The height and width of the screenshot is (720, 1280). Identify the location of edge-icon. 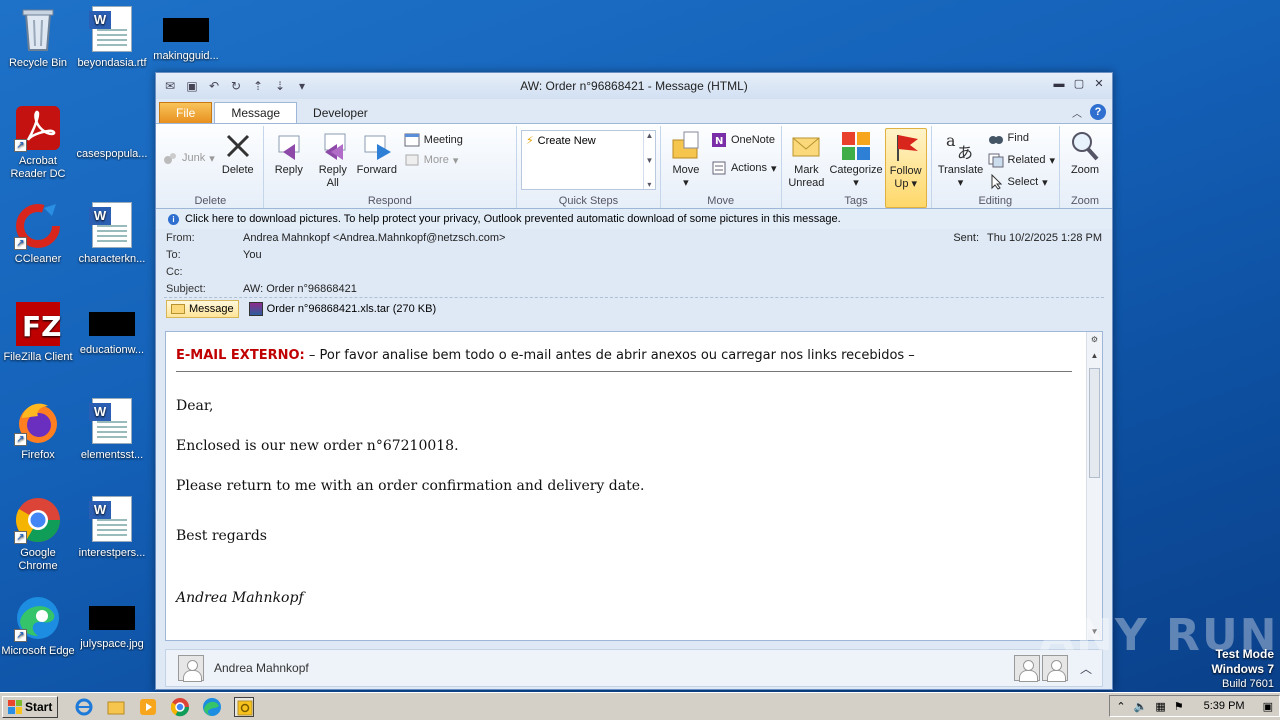
(212, 707).